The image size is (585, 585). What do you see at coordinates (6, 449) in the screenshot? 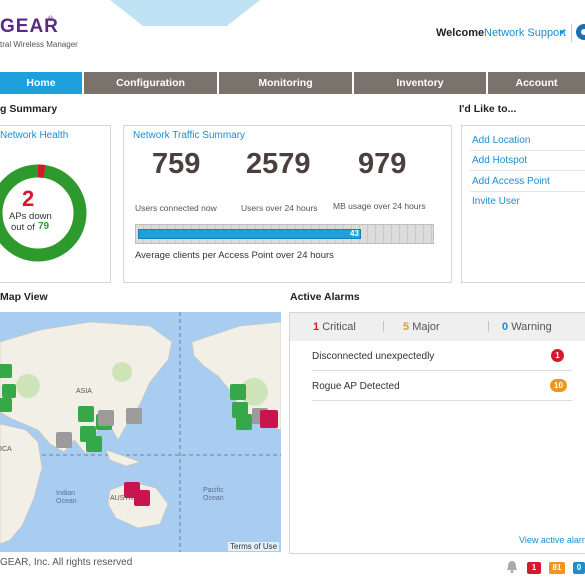
I see `ica-label: ICA` at bounding box center [6, 449].